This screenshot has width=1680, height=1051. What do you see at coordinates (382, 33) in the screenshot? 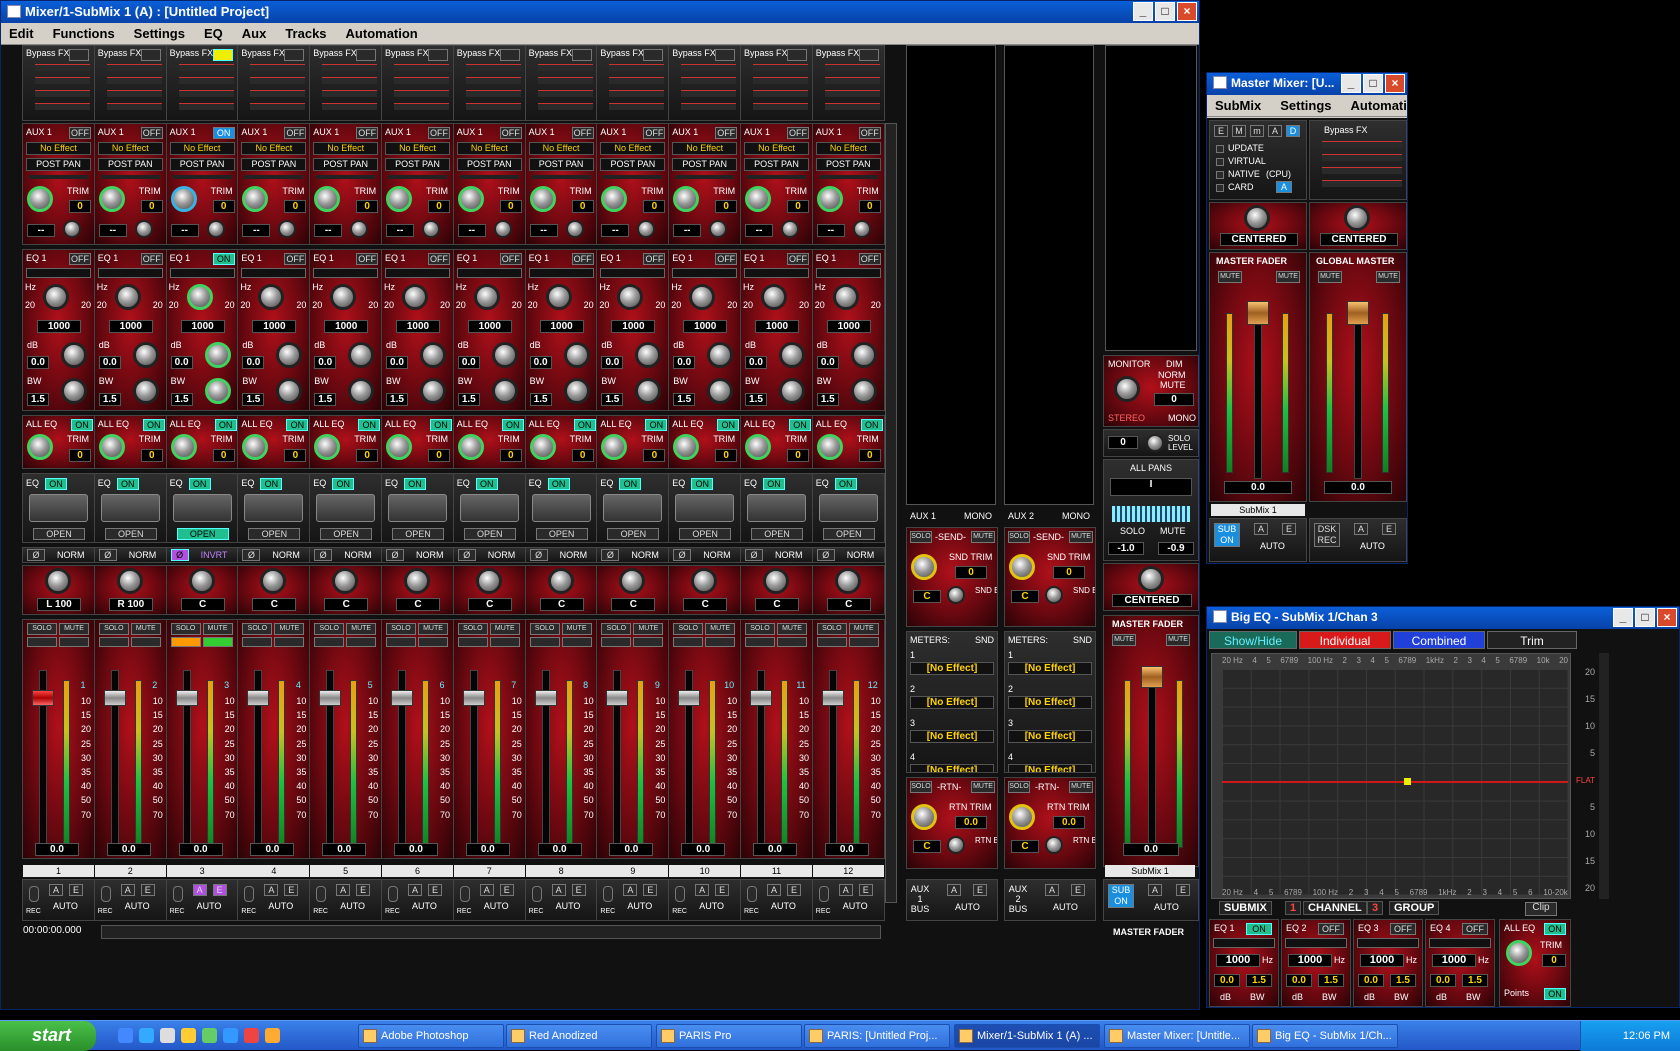
I see `menu-automation: Automation` at bounding box center [382, 33].